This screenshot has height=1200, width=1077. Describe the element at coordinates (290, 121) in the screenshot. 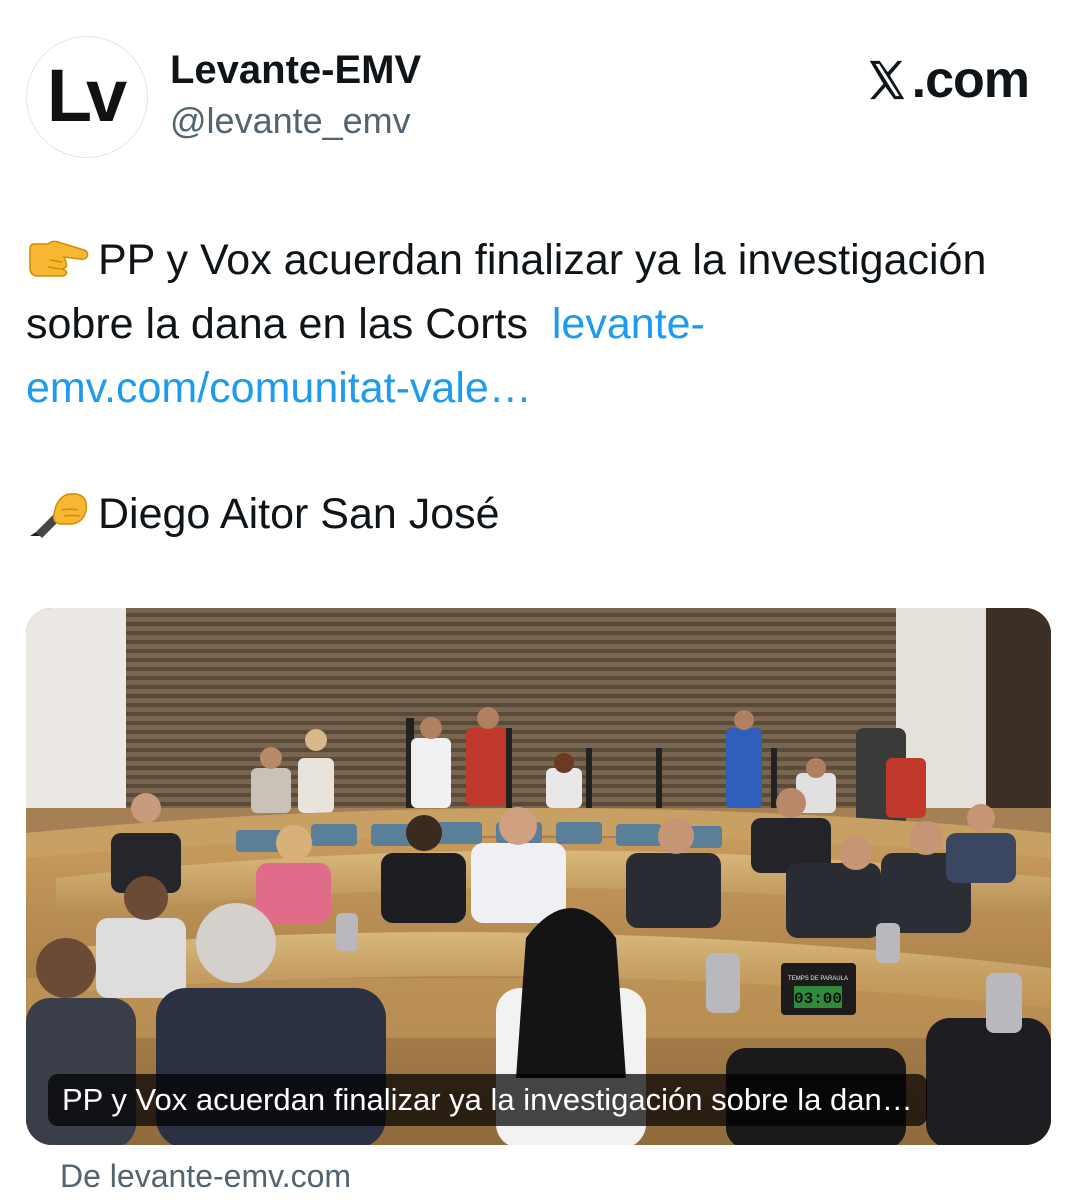

I see `user-handle: @levante_emv` at that location.